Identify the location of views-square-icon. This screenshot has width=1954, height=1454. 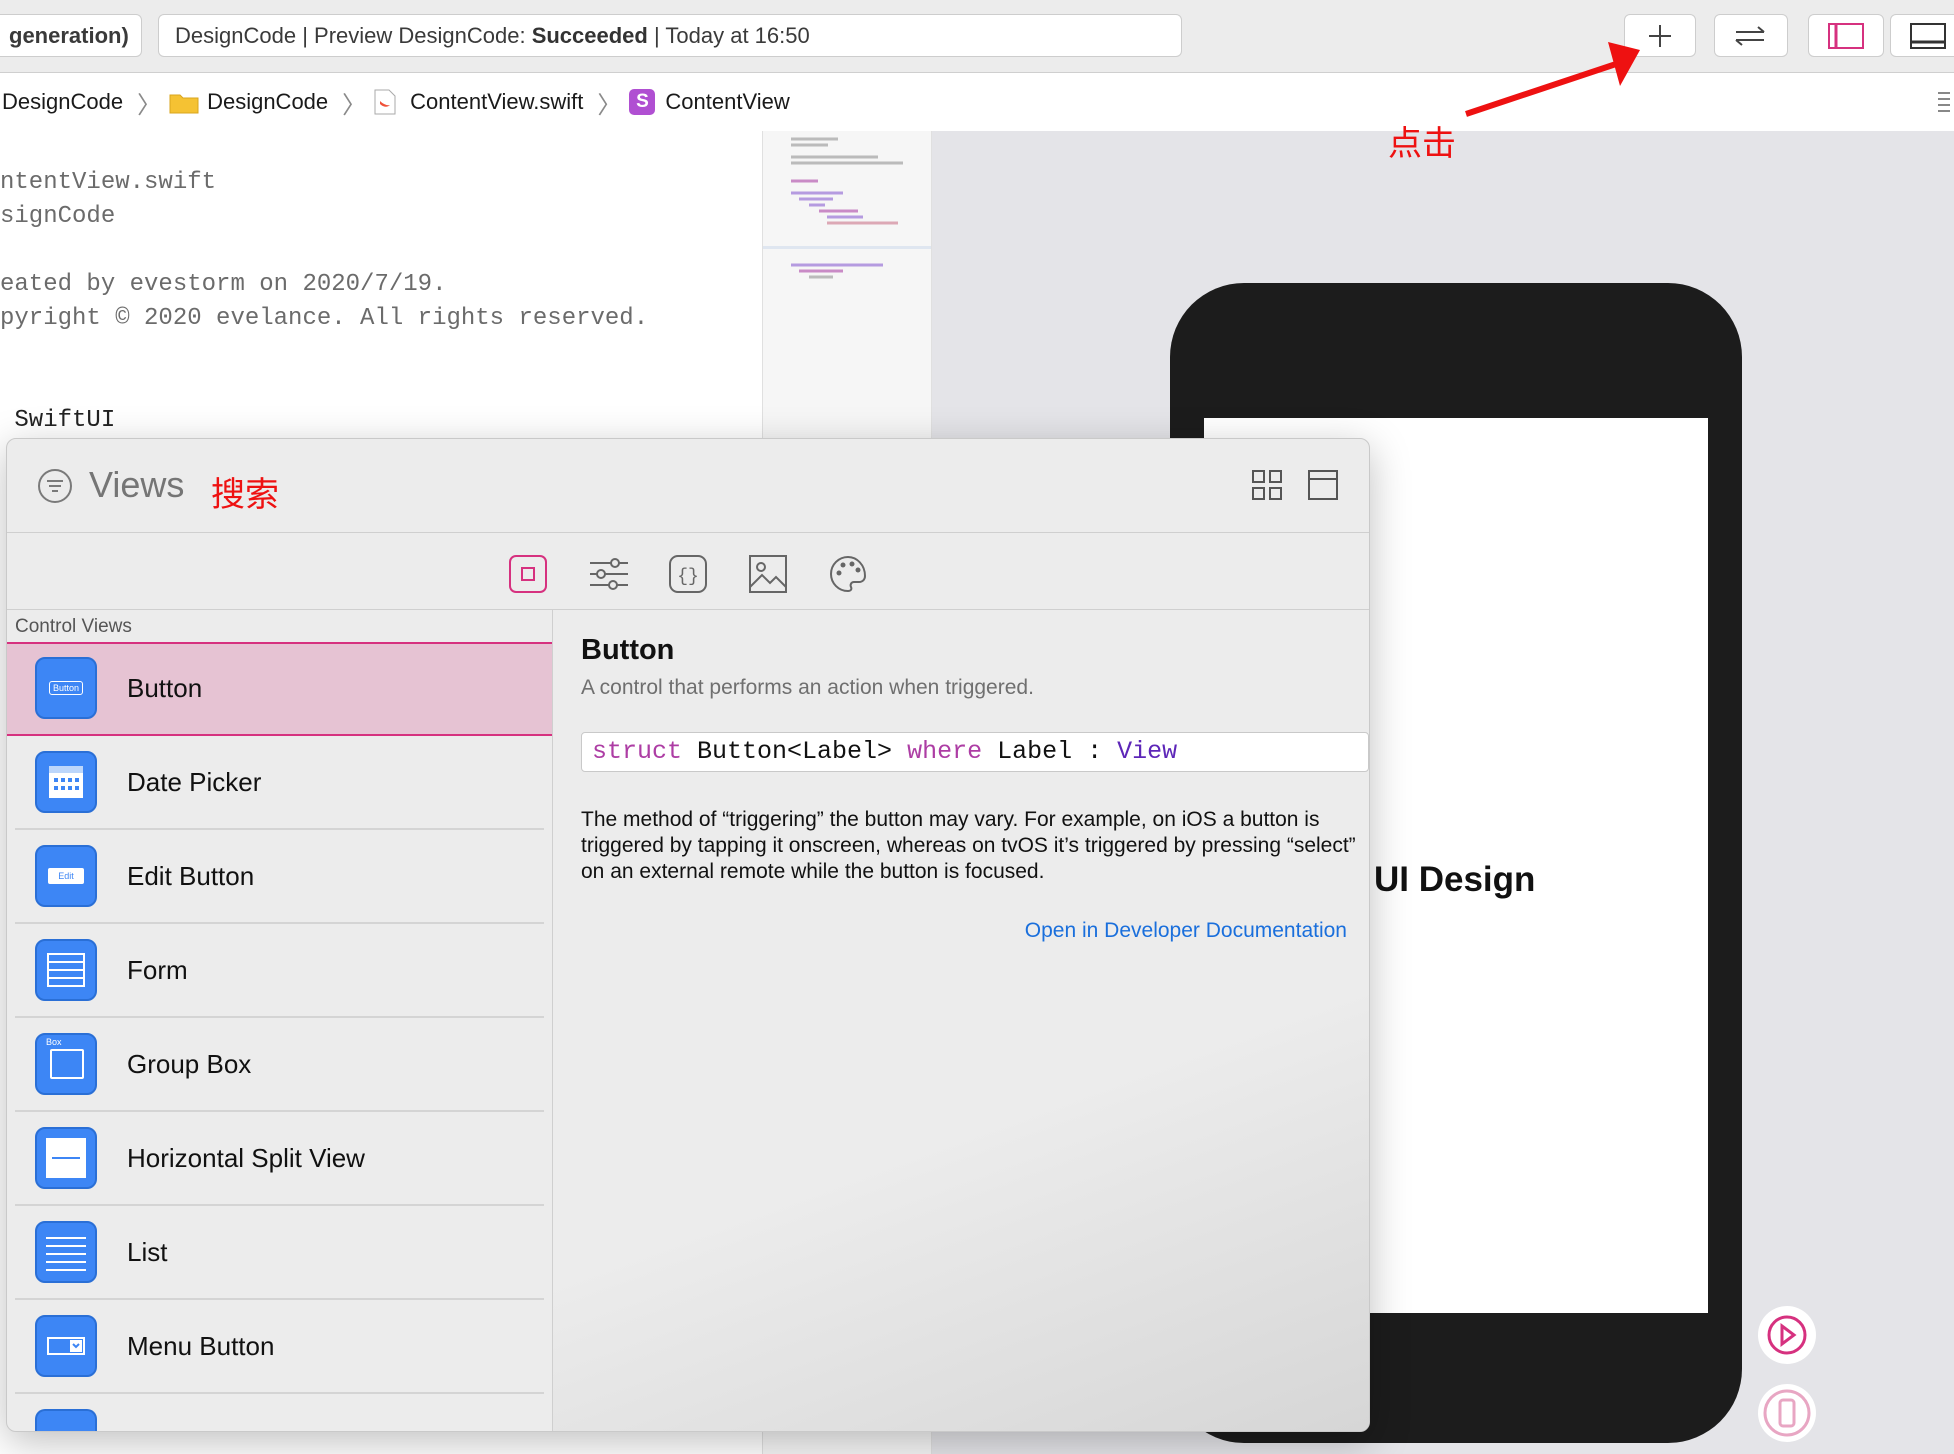
(528, 574).